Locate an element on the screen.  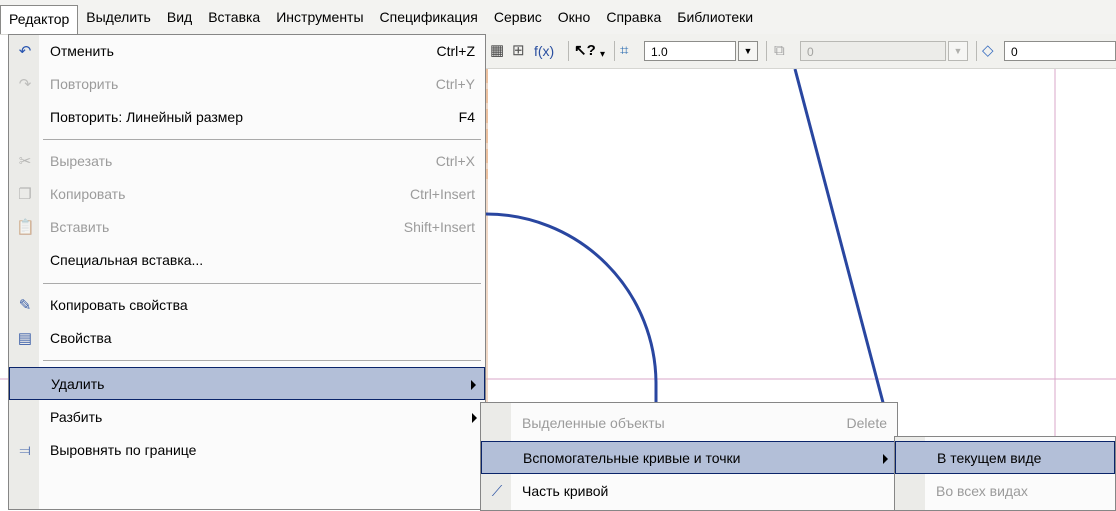
menu-item-copy: ❐ Копировать Ctrl+Insert is located at coordinates (247, 194).